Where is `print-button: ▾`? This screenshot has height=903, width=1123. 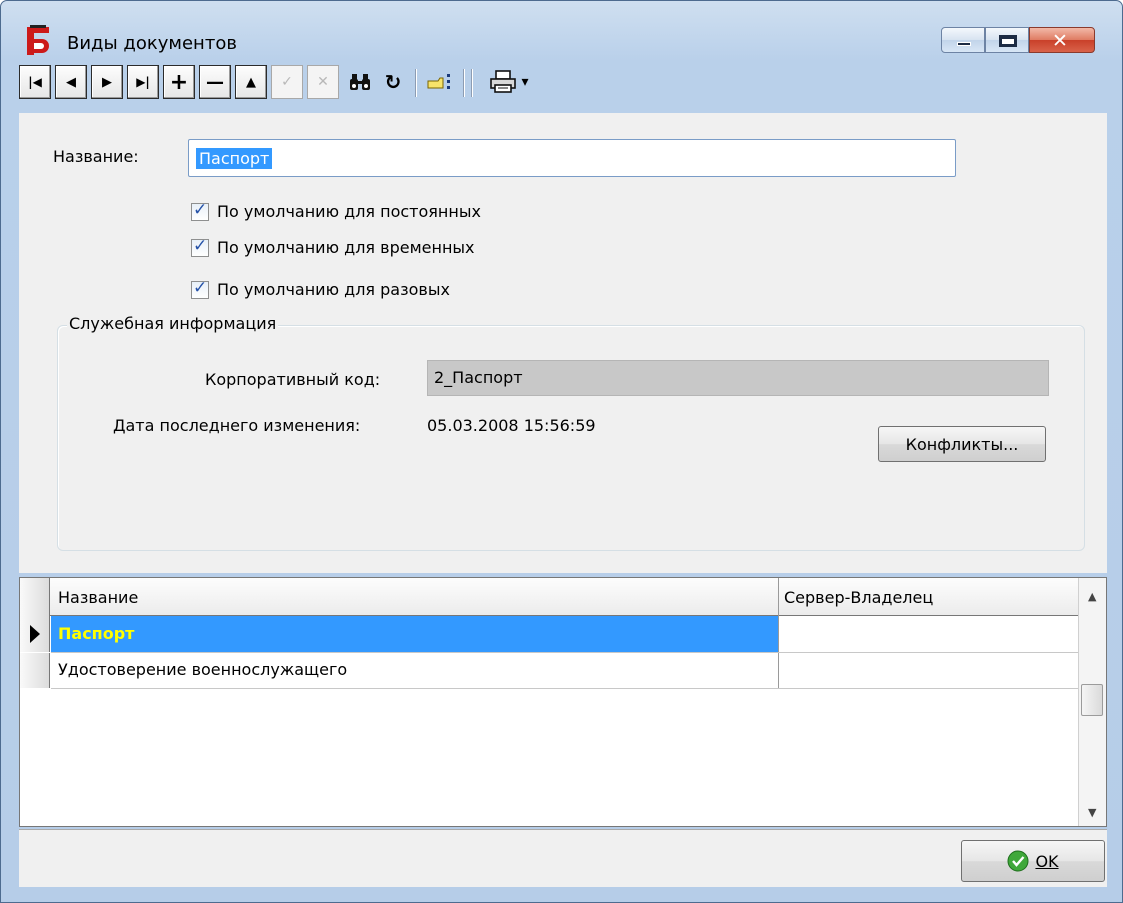 print-button: ▾ is located at coordinates (509, 82).